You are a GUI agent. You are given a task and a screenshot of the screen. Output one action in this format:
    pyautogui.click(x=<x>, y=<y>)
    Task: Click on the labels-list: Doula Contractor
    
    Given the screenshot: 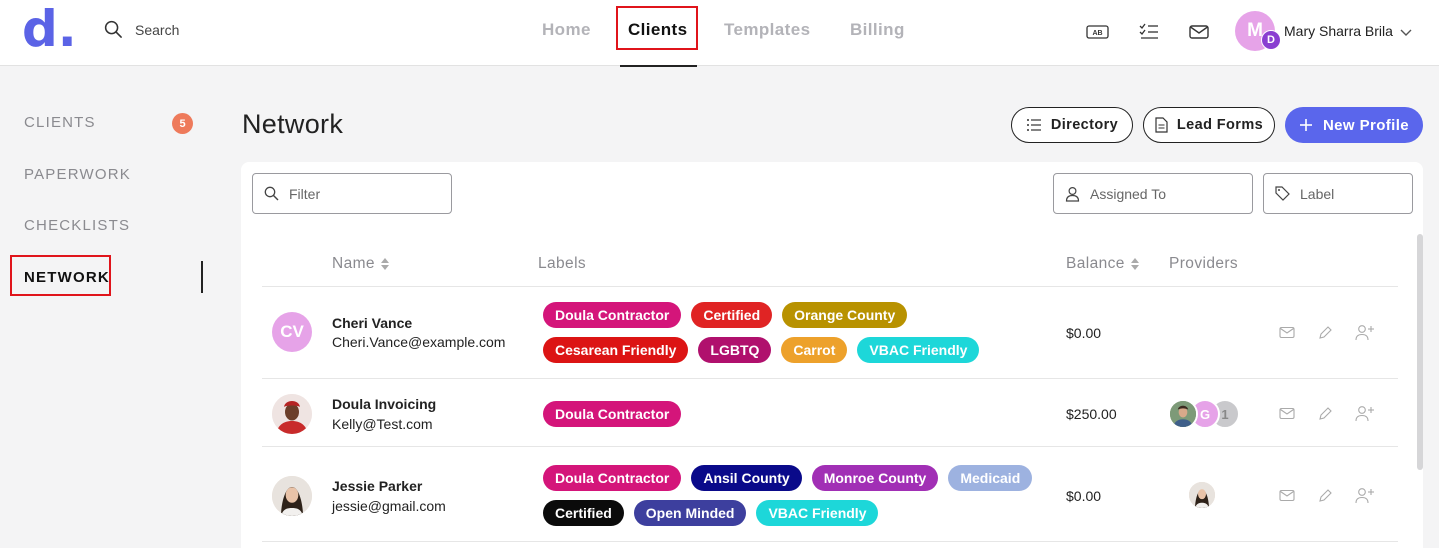 What is the action you would take?
    pyautogui.click(x=798, y=414)
    